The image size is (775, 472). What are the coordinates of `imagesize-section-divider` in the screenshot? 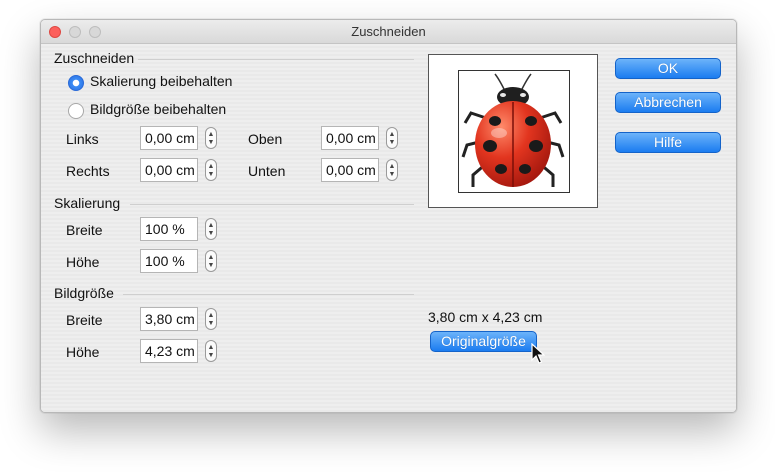 It's located at (268, 294).